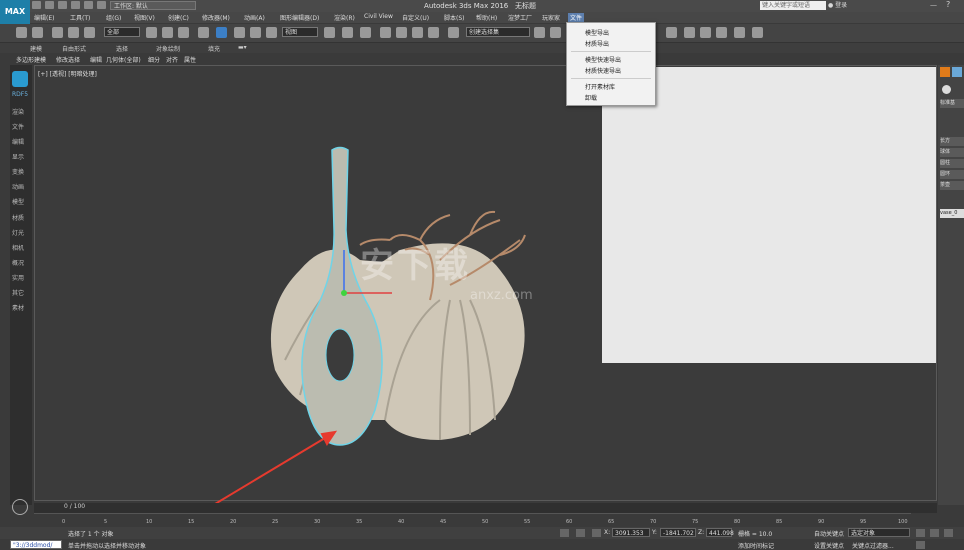 The width and height of the screenshot is (964, 550). Describe the element at coordinates (415, 266) in the screenshot. I see `watermark-text: 安下载` at that location.